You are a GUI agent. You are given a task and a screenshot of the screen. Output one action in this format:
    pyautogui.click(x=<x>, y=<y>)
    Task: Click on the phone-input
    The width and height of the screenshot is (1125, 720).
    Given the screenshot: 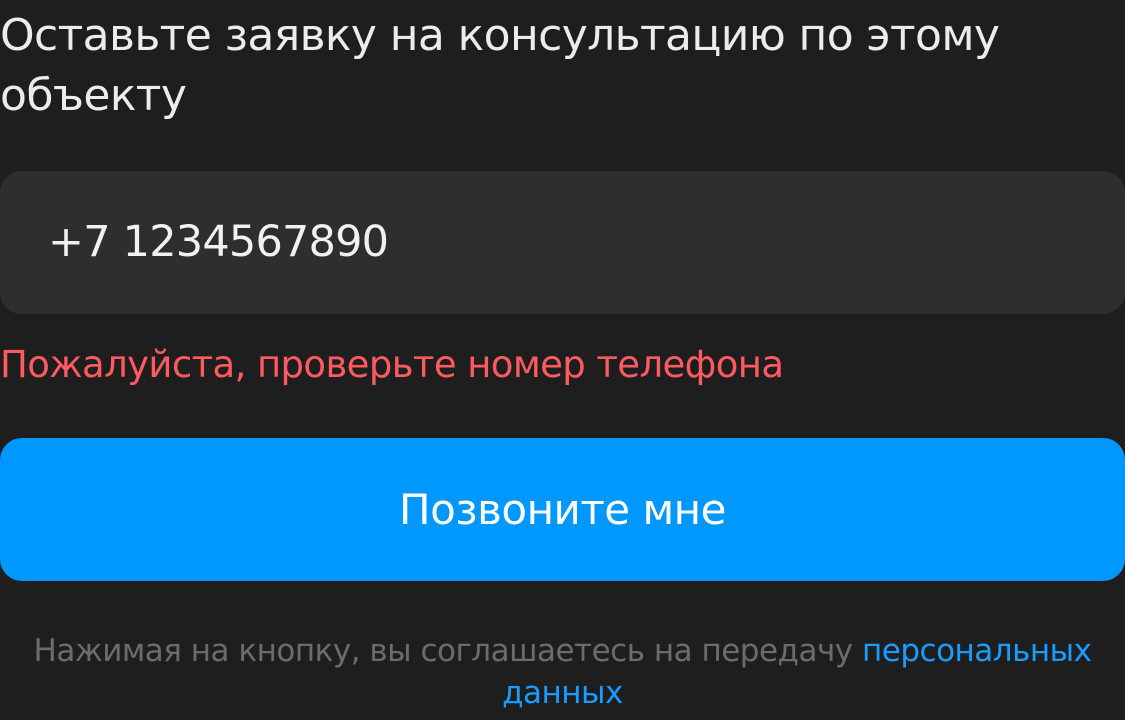 What is the action you would take?
    pyautogui.click(x=548, y=241)
    